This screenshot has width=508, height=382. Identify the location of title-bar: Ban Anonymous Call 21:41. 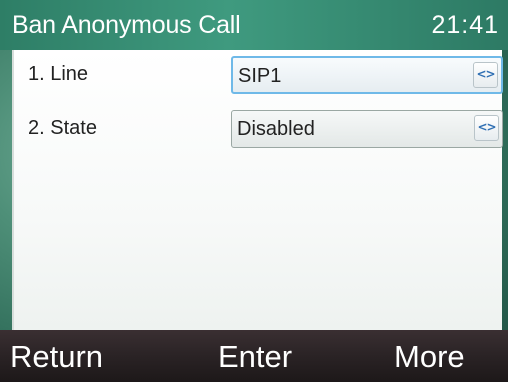
(254, 25).